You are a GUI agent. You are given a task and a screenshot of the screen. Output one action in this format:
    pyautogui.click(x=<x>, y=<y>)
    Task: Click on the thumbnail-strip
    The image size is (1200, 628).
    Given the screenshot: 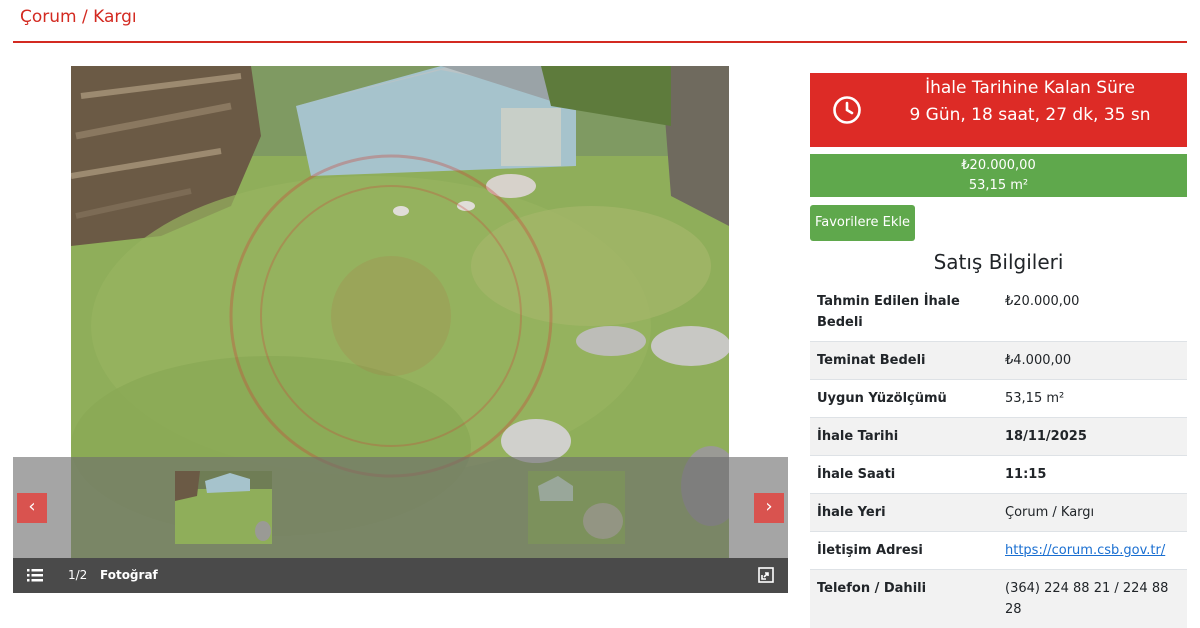 What is the action you would take?
    pyautogui.click(x=400, y=507)
    